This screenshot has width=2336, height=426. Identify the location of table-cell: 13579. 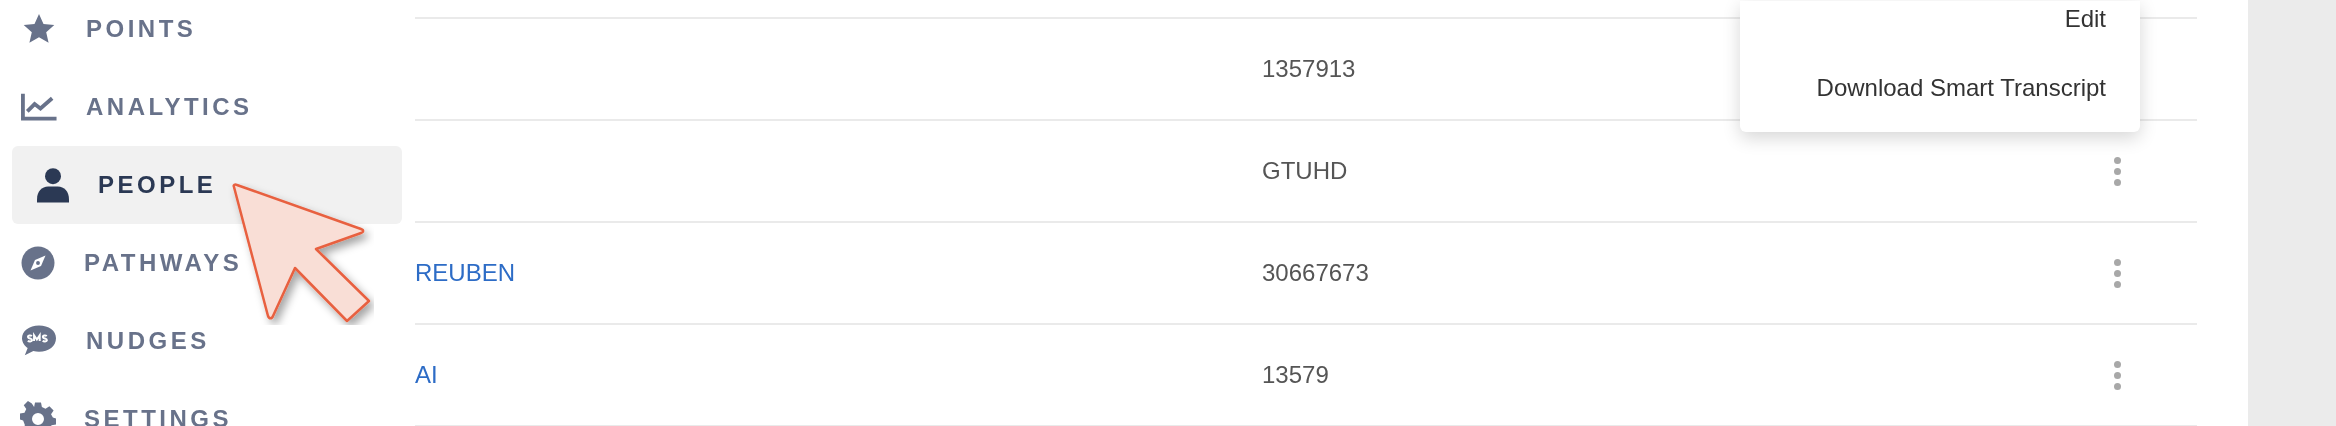
(1295, 375).